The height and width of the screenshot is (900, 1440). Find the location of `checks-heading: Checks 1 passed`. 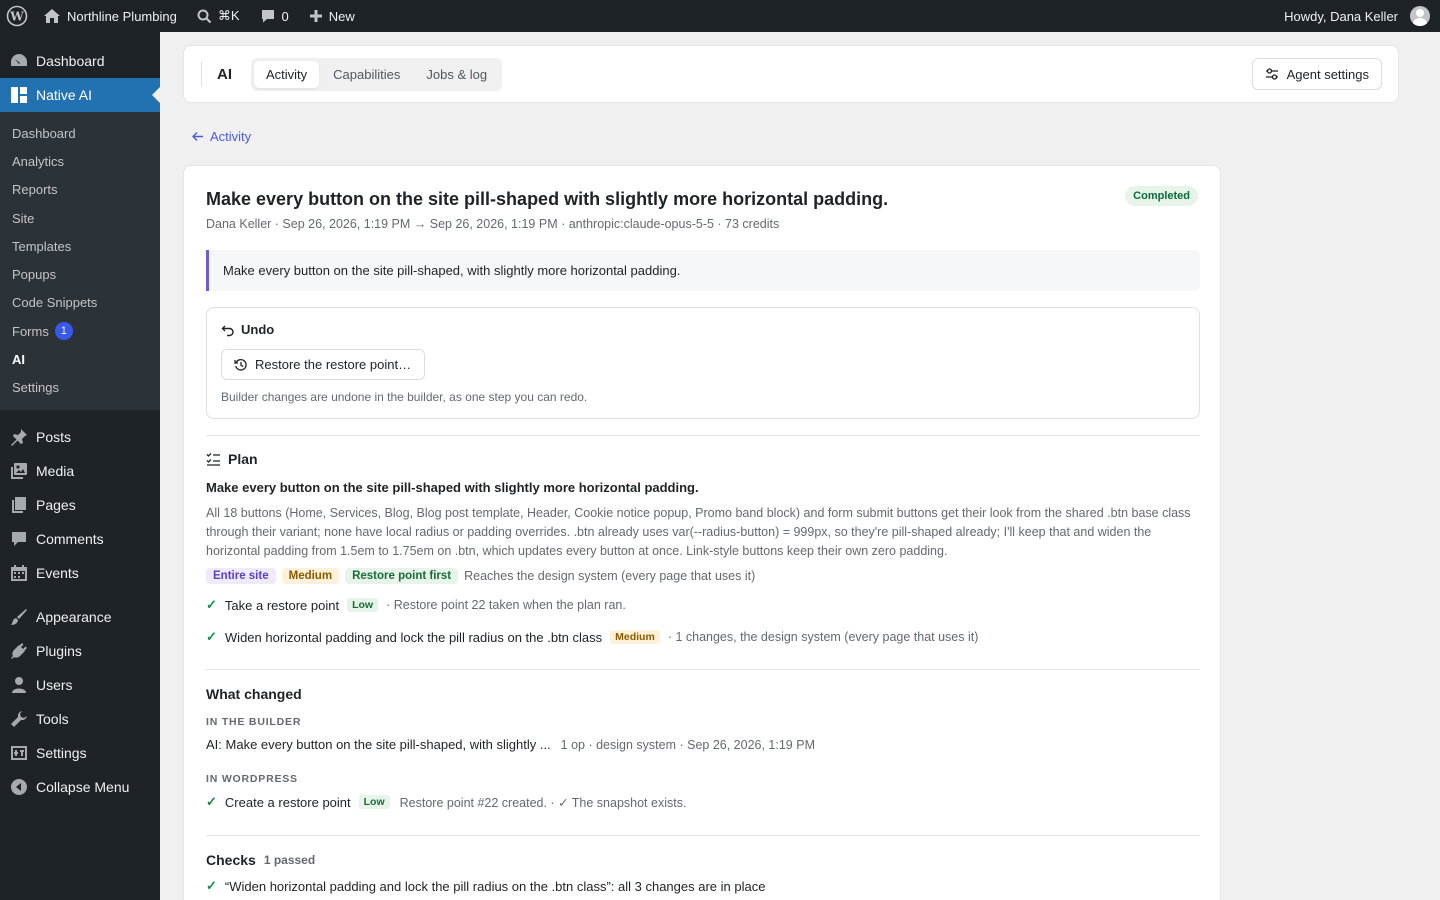

checks-heading: Checks 1 passed is located at coordinates (261, 860).